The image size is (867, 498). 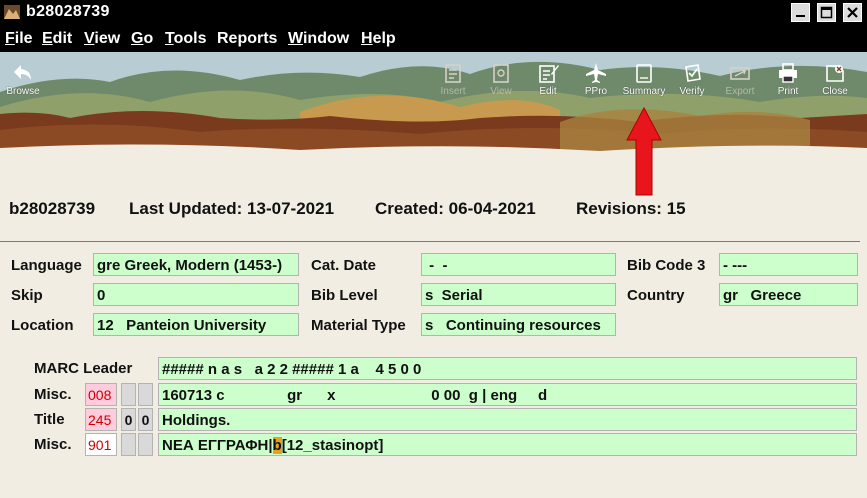 I want to click on export-icon, so click(x=740, y=73).